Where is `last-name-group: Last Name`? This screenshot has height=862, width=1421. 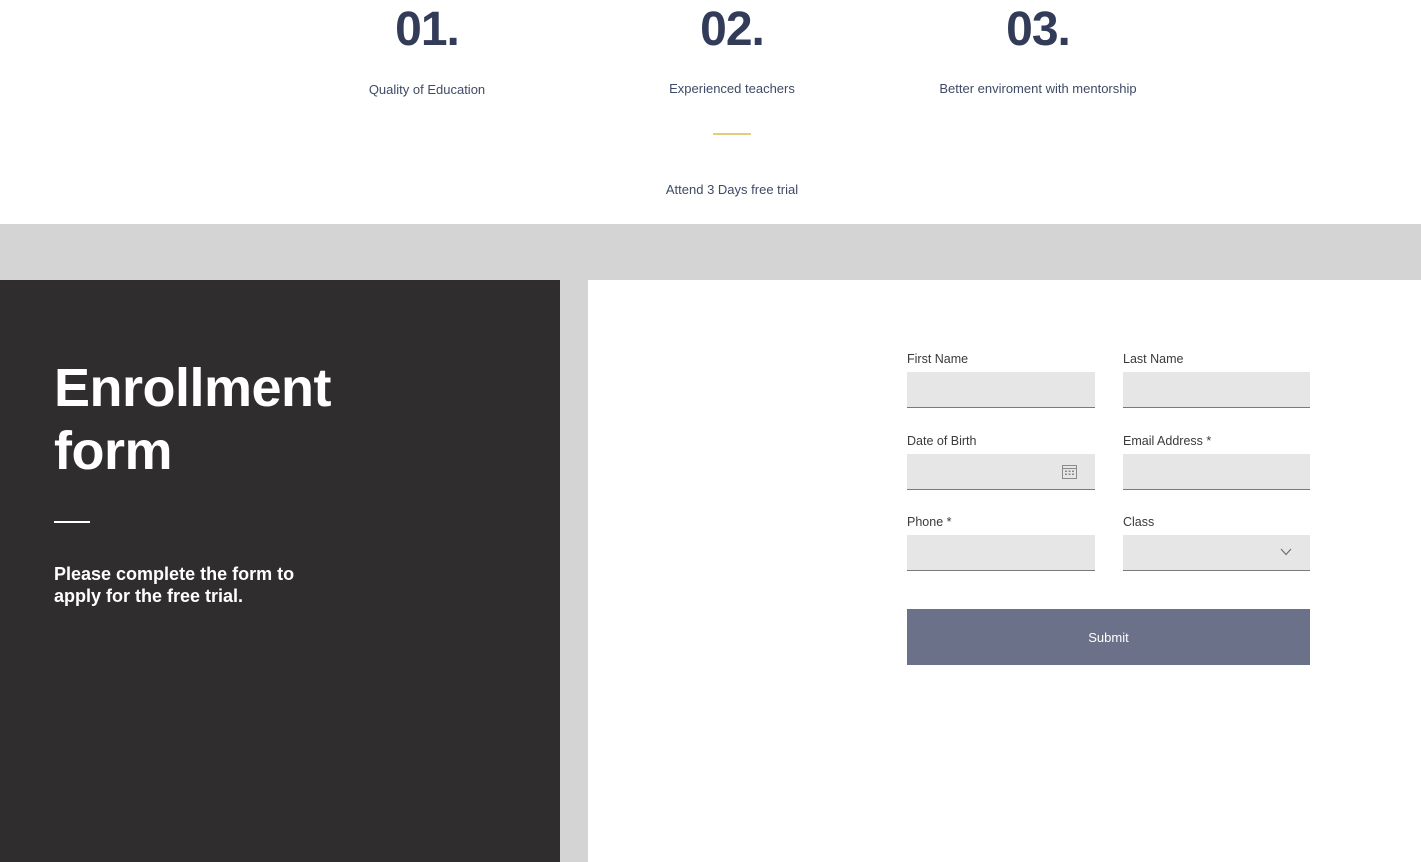
last-name-group: Last Name is located at coordinates (1216, 379).